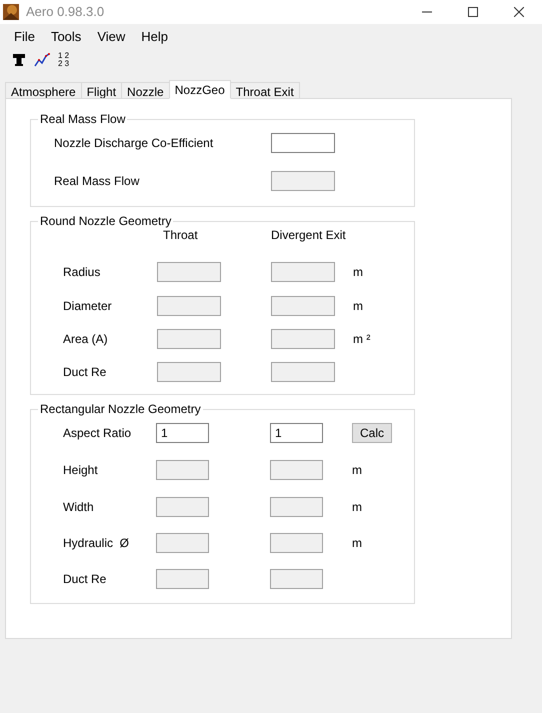 Image resolution: width=542 pixels, height=713 pixels. What do you see at coordinates (154, 37) in the screenshot?
I see `menu-item: Help` at bounding box center [154, 37].